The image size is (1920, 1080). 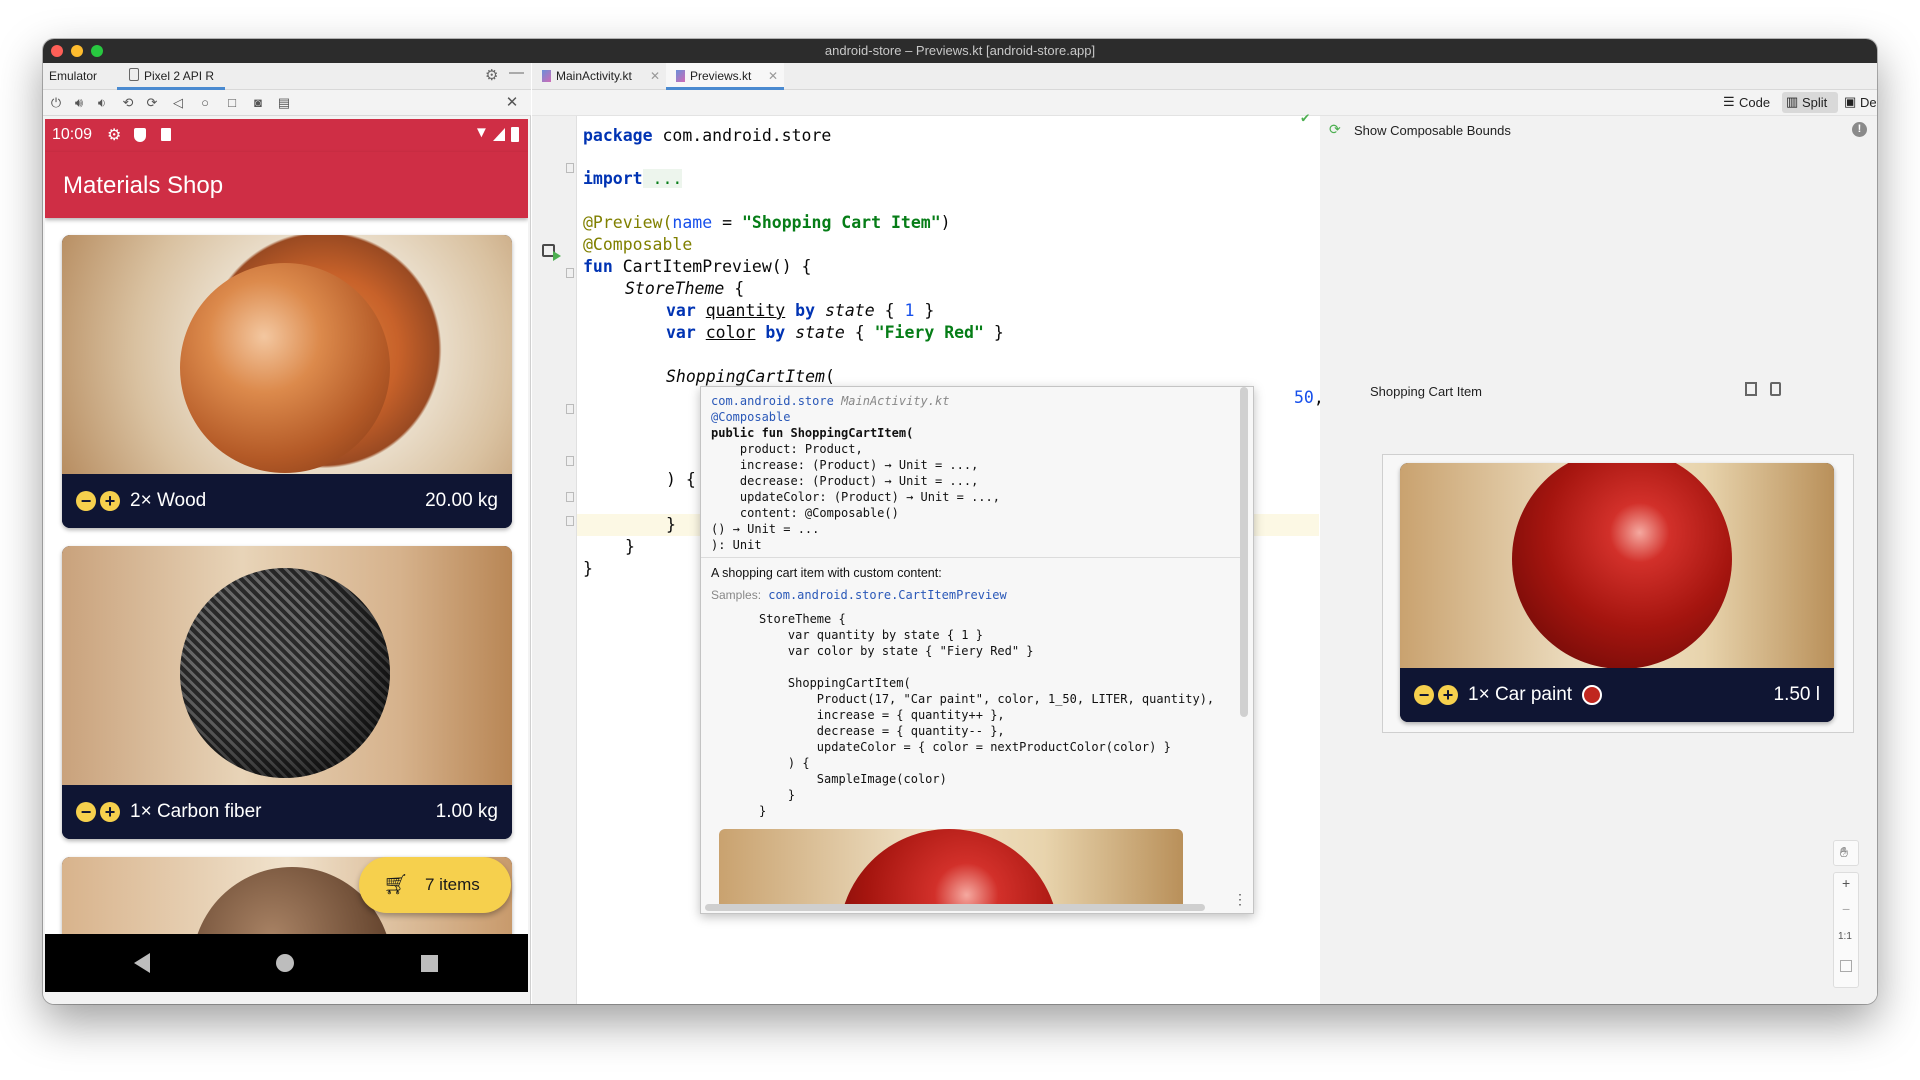 What do you see at coordinates (79, 103) in the screenshot?
I see `volume-up-icon: 🔊︎` at bounding box center [79, 103].